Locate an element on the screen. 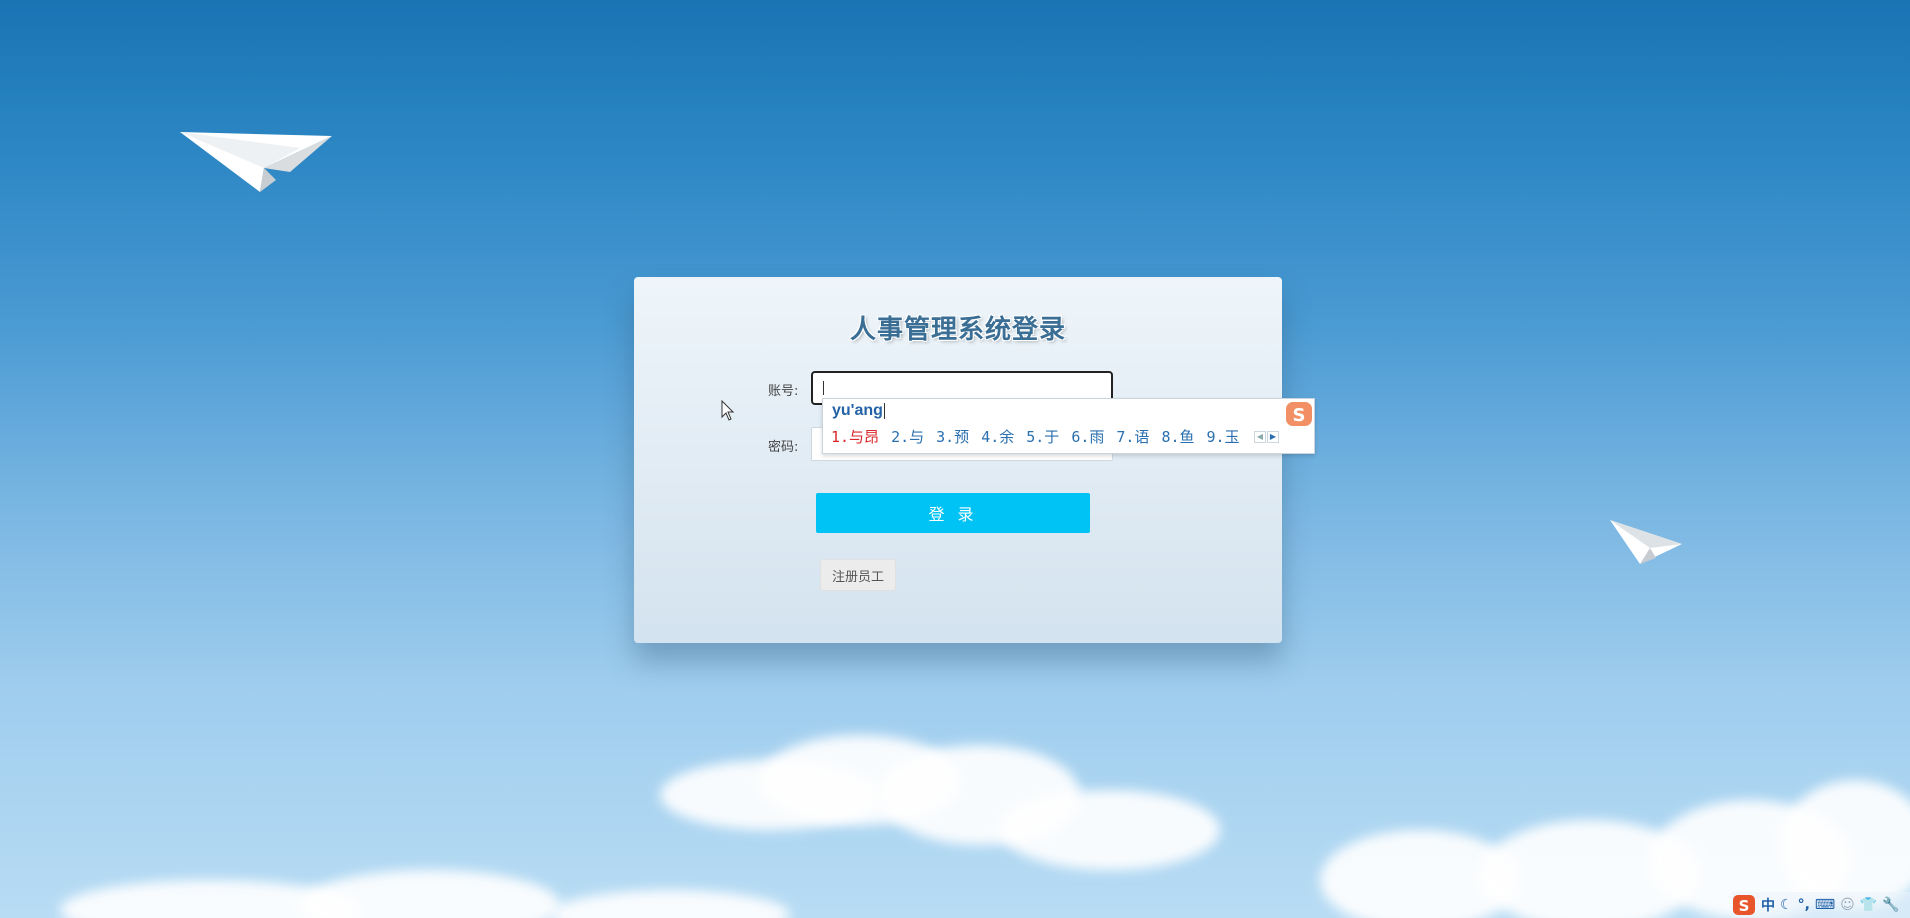  skin-icon: 👕 is located at coordinates (1868, 905).